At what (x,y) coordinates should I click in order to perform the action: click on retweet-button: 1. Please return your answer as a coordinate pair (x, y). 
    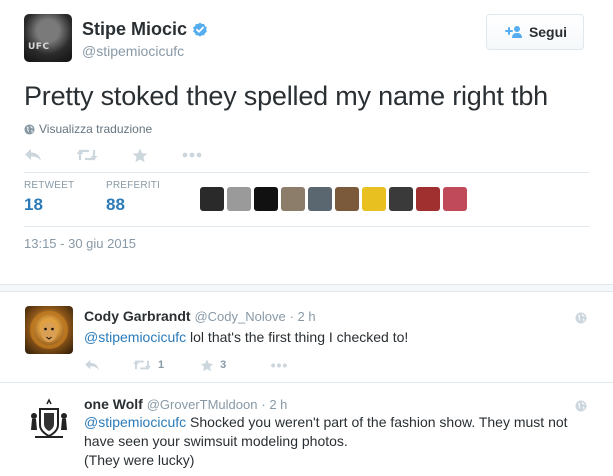
    Looking at the image, I should click on (148, 365).